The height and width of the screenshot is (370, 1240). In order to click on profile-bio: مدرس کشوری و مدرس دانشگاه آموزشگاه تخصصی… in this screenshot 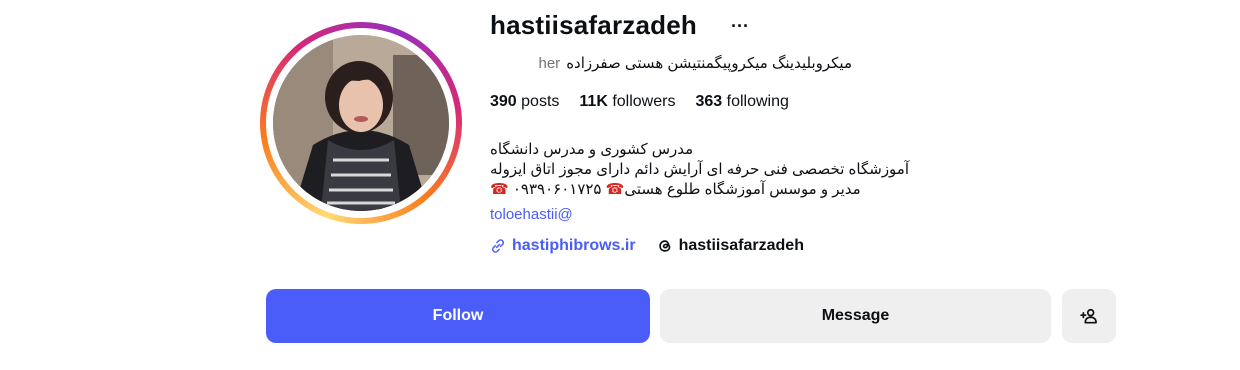, I will do `click(730, 170)`.